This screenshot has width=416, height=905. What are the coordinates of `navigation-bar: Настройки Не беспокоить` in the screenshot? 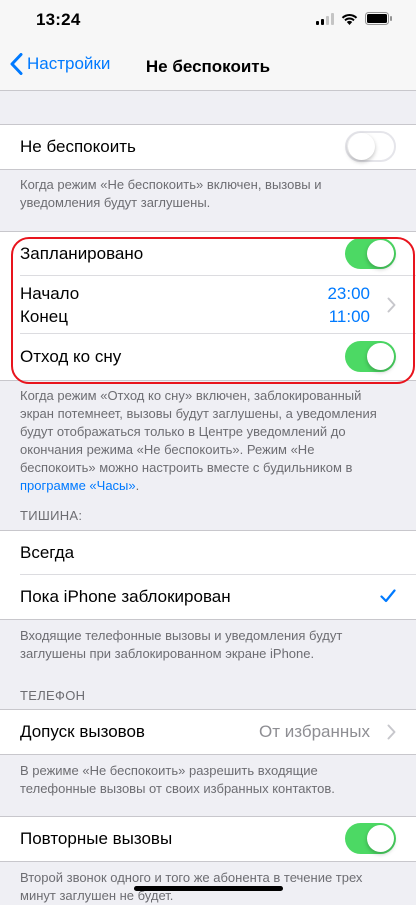 It's located at (208, 67).